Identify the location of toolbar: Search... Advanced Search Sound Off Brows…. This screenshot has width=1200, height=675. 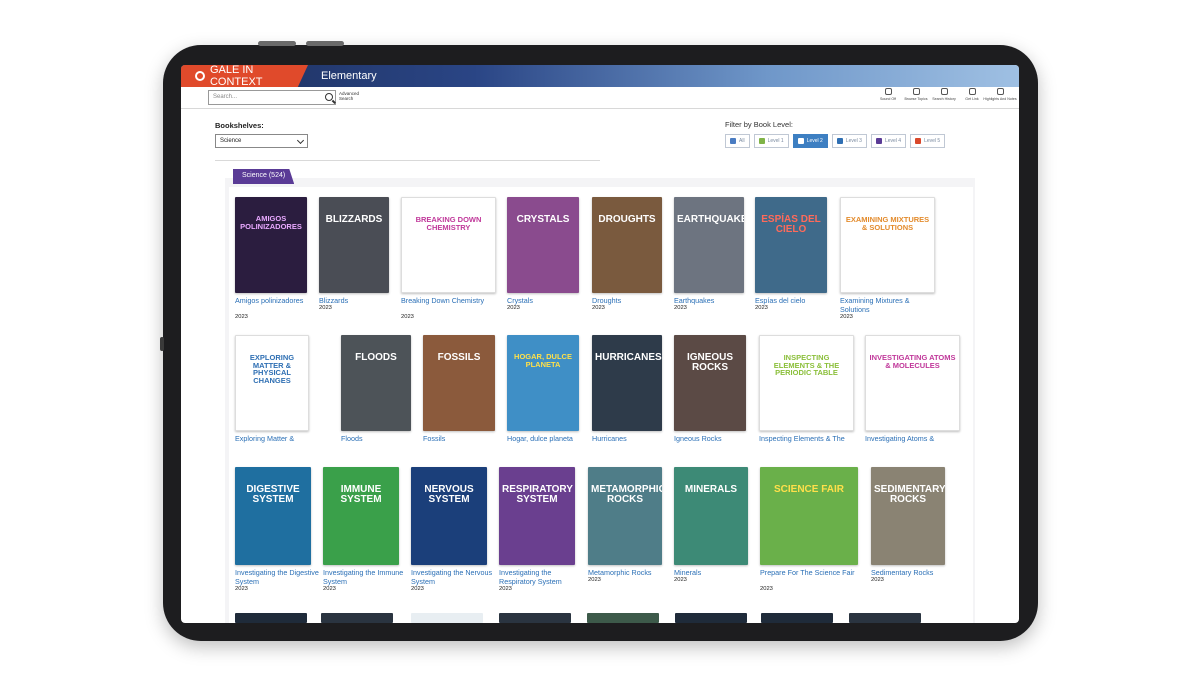
(600, 98).